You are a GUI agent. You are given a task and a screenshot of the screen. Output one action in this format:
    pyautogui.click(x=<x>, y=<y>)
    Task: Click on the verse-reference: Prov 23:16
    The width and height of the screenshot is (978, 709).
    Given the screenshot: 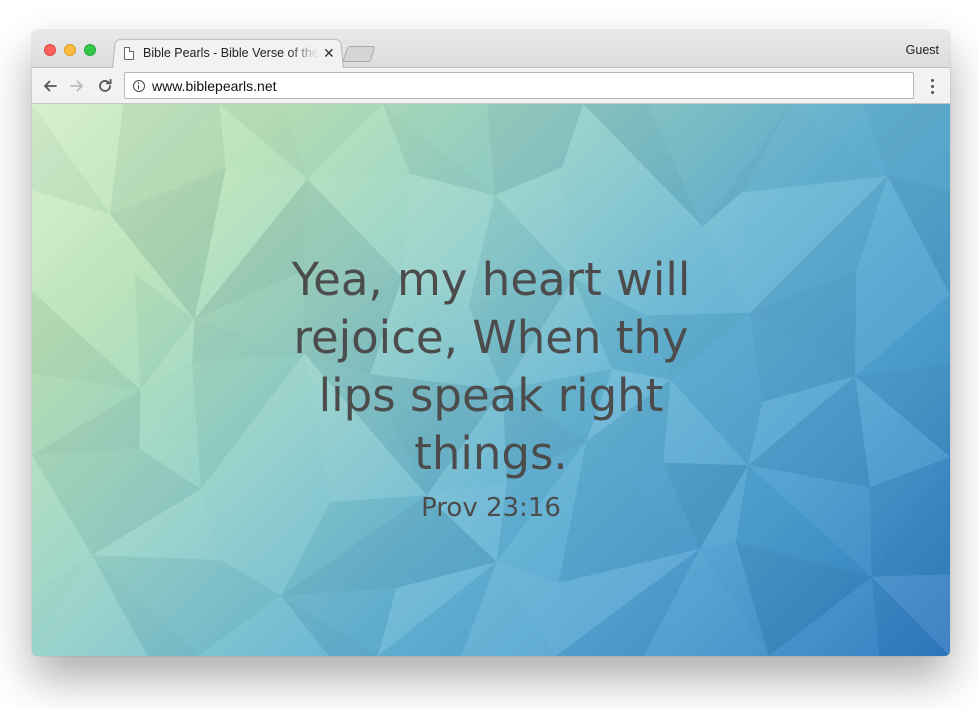 What is the action you would take?
    pyautogui.click(x=491, y=508)
    